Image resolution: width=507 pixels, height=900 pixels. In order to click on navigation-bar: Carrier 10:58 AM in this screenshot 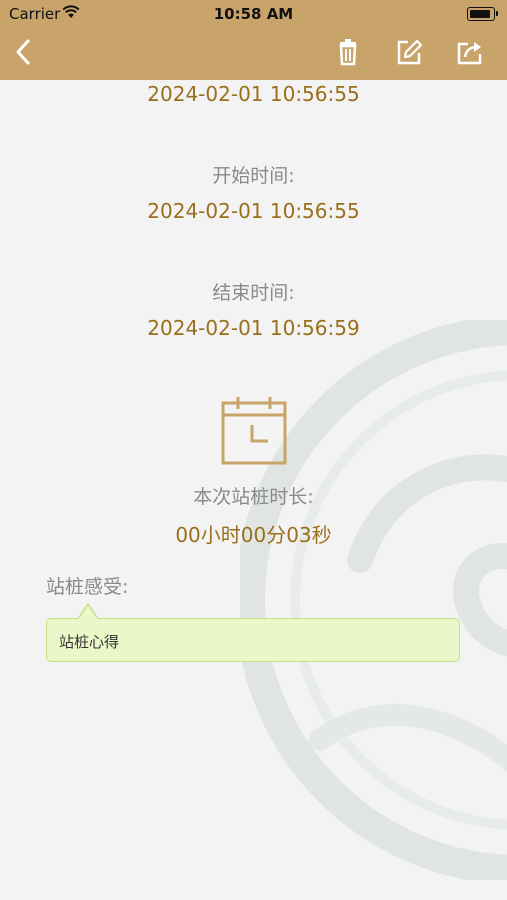, I will do `click(253, 40)`.